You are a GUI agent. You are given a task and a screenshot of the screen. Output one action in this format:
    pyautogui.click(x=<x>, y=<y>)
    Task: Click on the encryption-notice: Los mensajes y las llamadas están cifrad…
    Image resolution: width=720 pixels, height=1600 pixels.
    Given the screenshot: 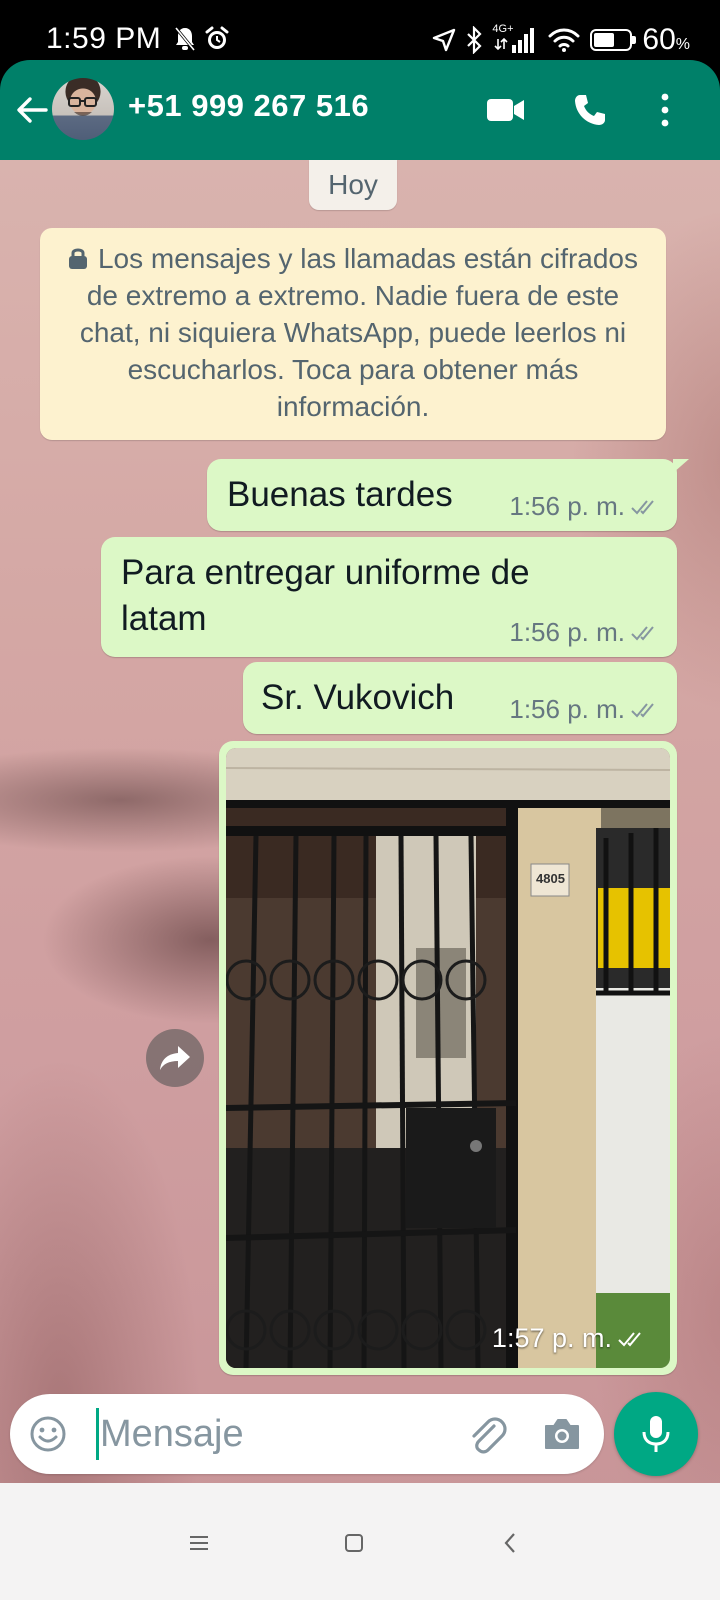 What is the action you would take?
    pyautogui.click(x=353, y=334)
    